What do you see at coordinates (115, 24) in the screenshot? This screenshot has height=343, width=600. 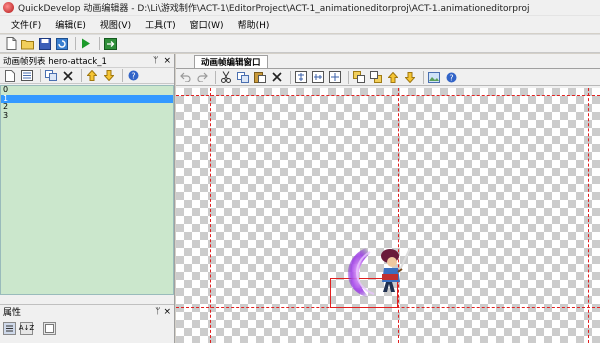 I see `menu-view: 视图(V)` at bounding box center [115, 24].